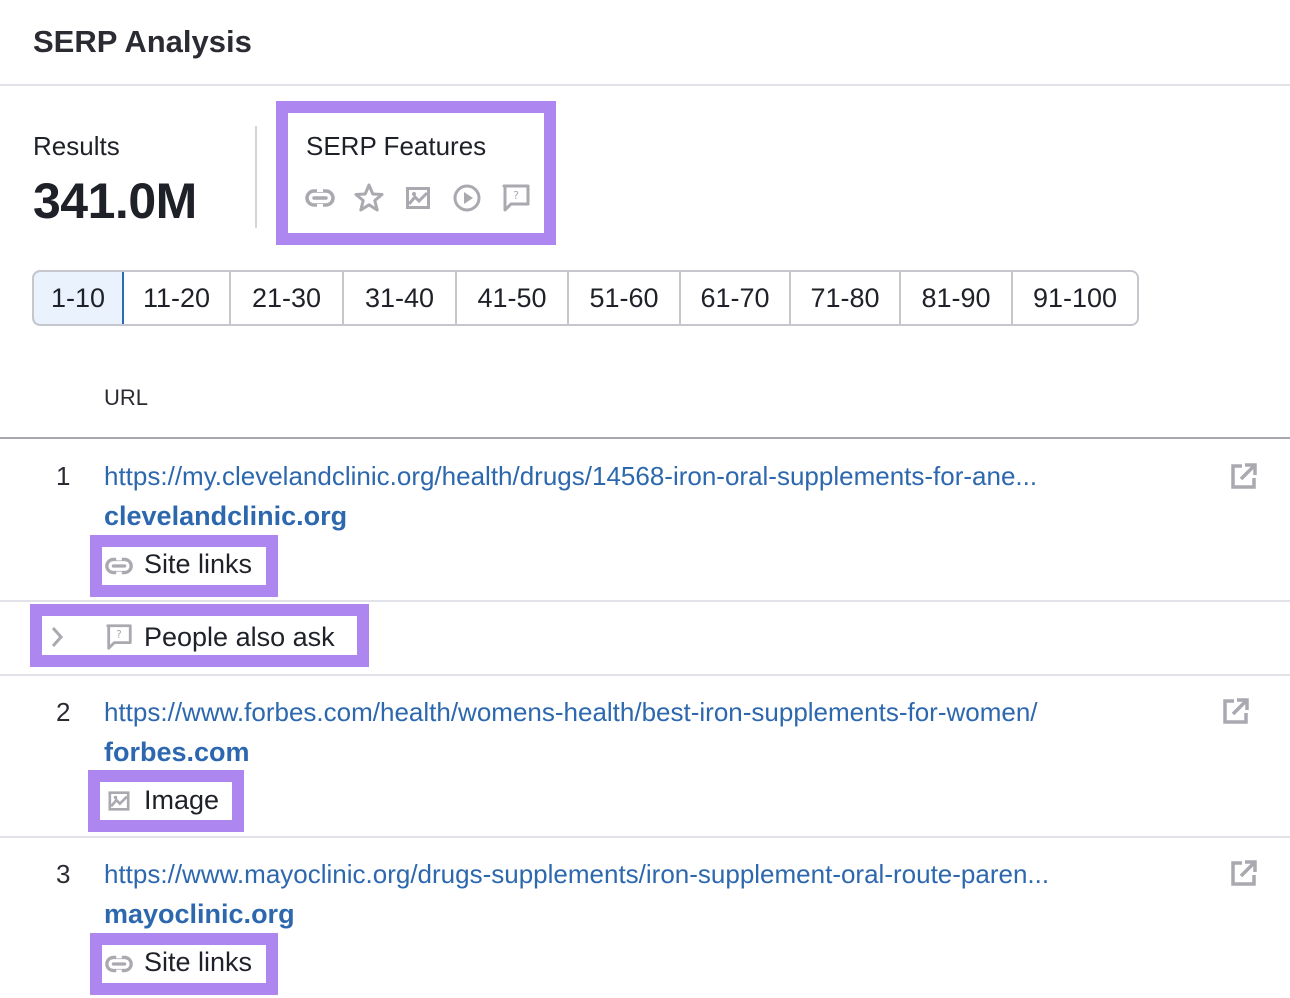  Describe the element at coordinates (76, 146) in the screenshot. I see `results-label: Results` at that location.